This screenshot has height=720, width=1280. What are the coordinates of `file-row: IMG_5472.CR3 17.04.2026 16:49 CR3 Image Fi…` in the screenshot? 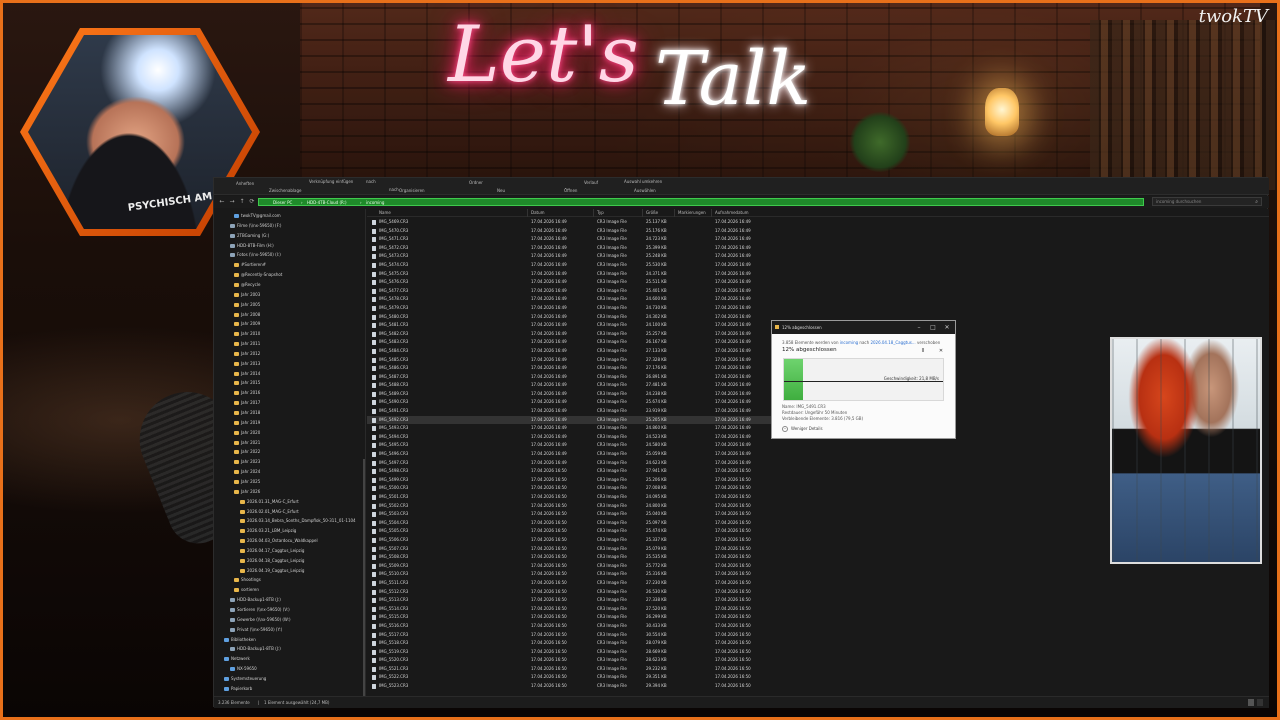 It's located at (647, 248).